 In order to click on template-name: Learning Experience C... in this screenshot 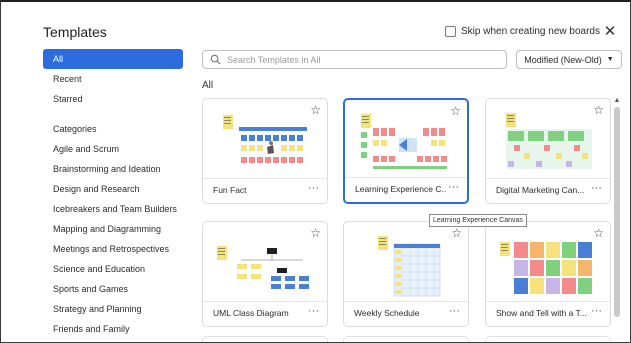, I will do `click(401, 189)`.